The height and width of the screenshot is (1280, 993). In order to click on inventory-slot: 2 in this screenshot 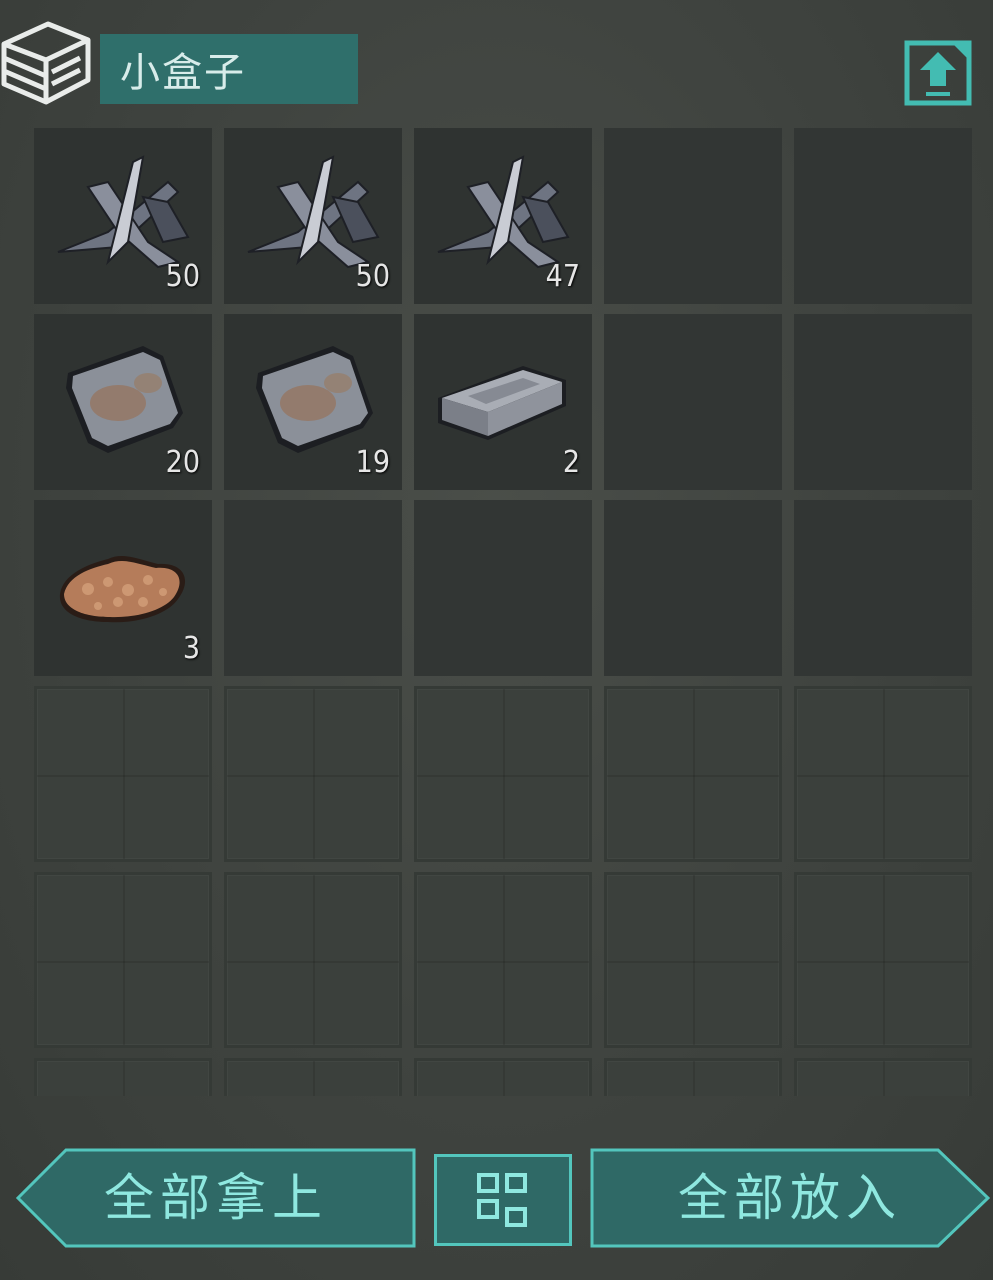, I will do `click(503, 402)`.